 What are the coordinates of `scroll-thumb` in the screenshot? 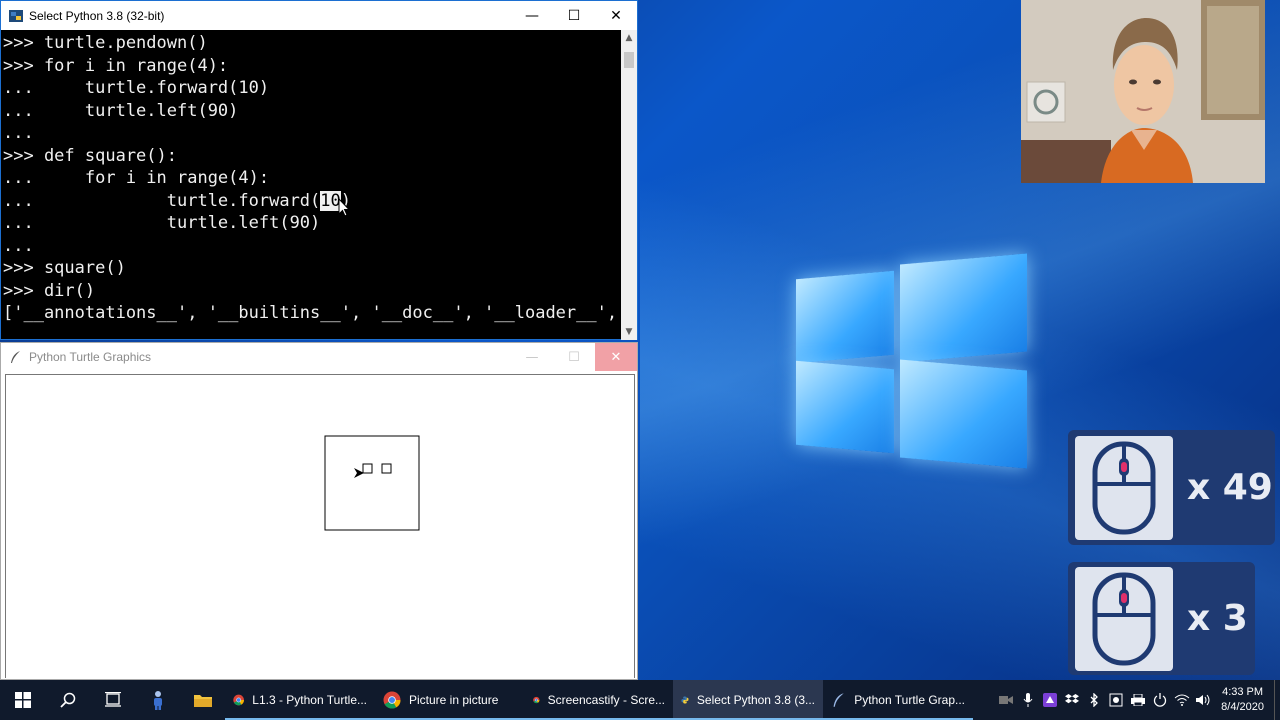 It's located at (629, 60).